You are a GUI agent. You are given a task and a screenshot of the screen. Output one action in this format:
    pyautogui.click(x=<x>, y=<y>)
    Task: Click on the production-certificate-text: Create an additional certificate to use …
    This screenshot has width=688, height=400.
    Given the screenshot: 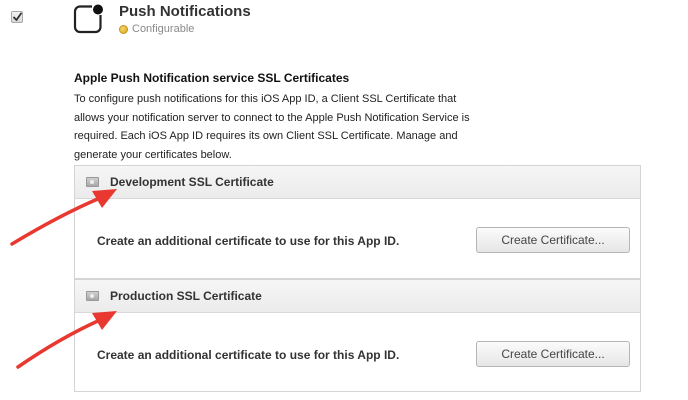 What is the action you would take?
    pyautogui.click(x=248, y=355)
    